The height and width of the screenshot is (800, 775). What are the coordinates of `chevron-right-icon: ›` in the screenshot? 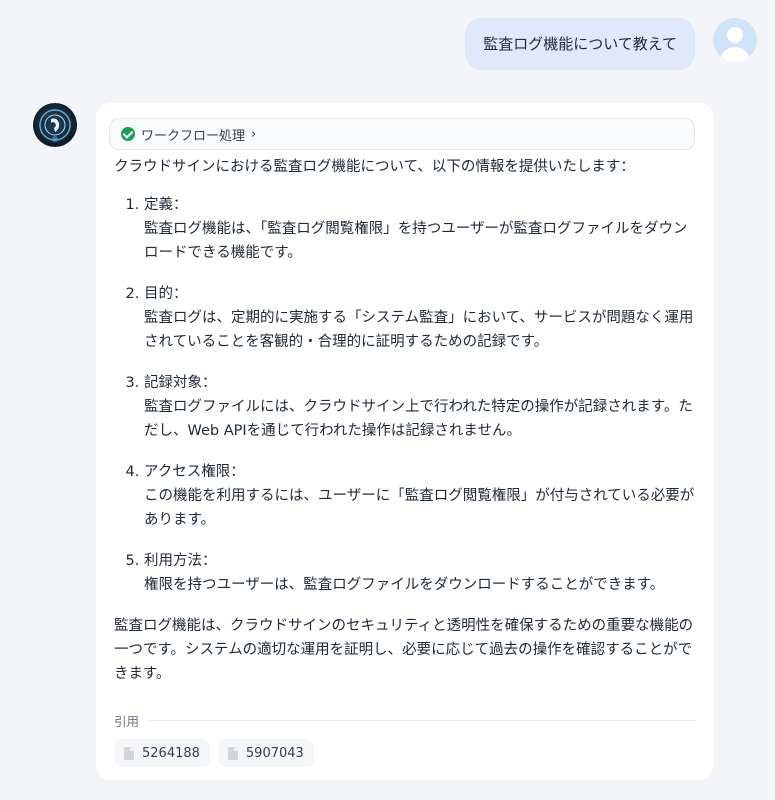 It's located at (254, 134).